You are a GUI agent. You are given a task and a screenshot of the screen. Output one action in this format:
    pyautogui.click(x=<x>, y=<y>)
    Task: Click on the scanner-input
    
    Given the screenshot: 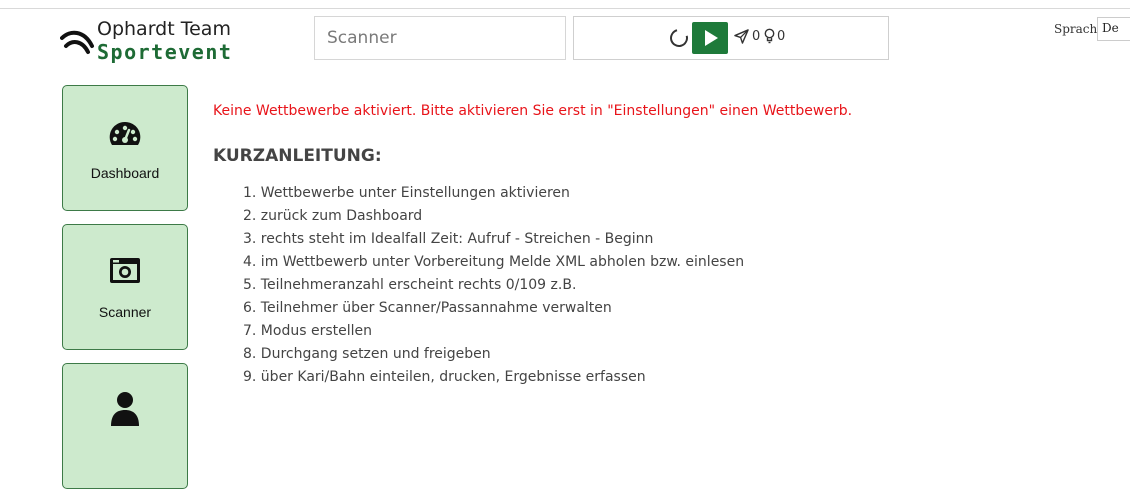 What is the action you would take?
    pyautogui.click(x=440, y=38)
    